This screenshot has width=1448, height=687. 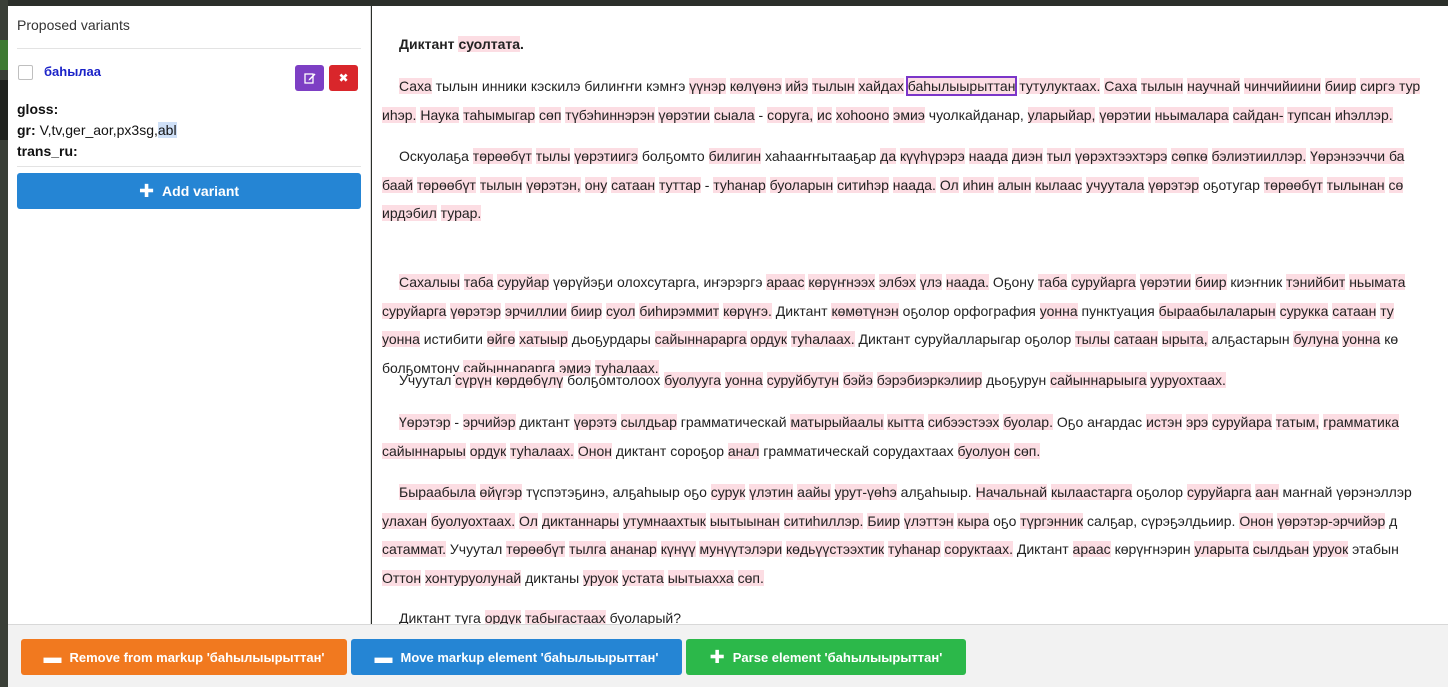 I want to click on word: туттар, so click(x=680, y=184).